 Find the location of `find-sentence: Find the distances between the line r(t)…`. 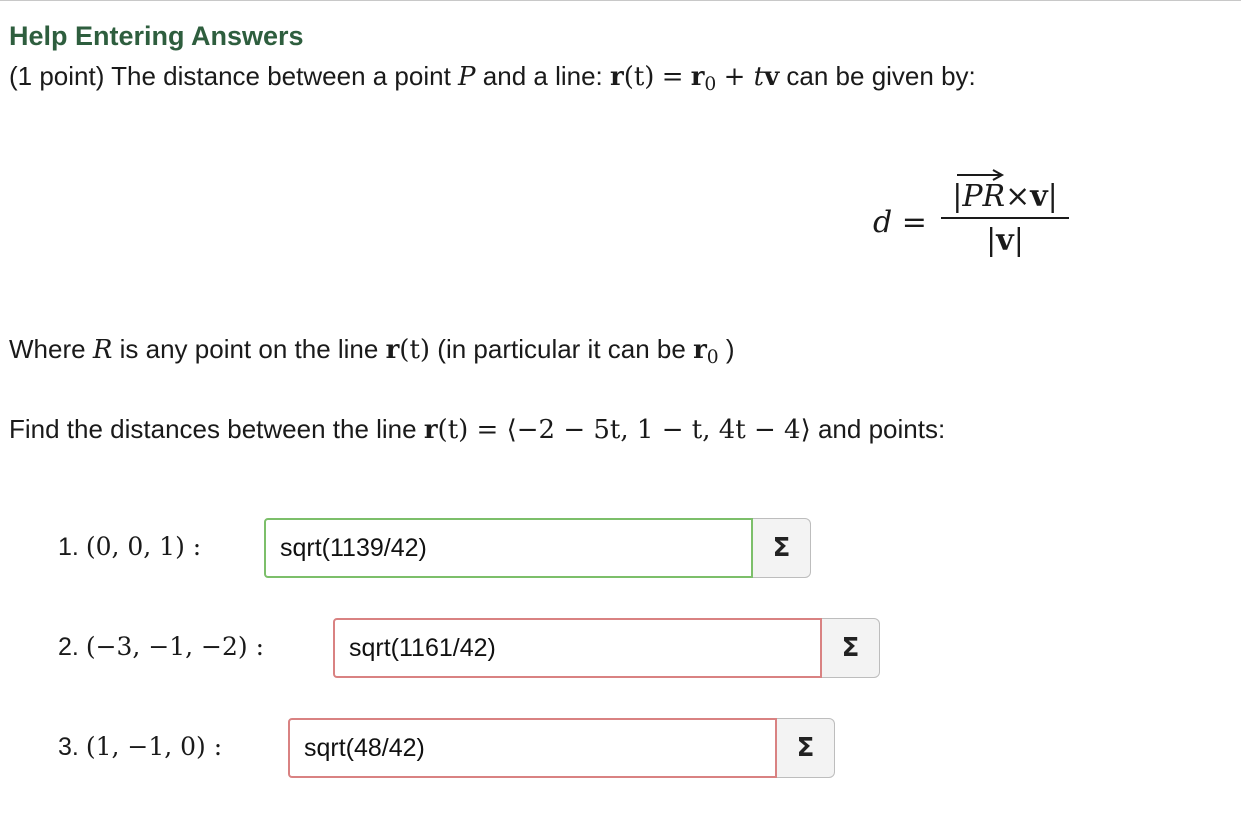

find-sentence: Find the distances between the line r(t)… is located at coordinates (477, 429).